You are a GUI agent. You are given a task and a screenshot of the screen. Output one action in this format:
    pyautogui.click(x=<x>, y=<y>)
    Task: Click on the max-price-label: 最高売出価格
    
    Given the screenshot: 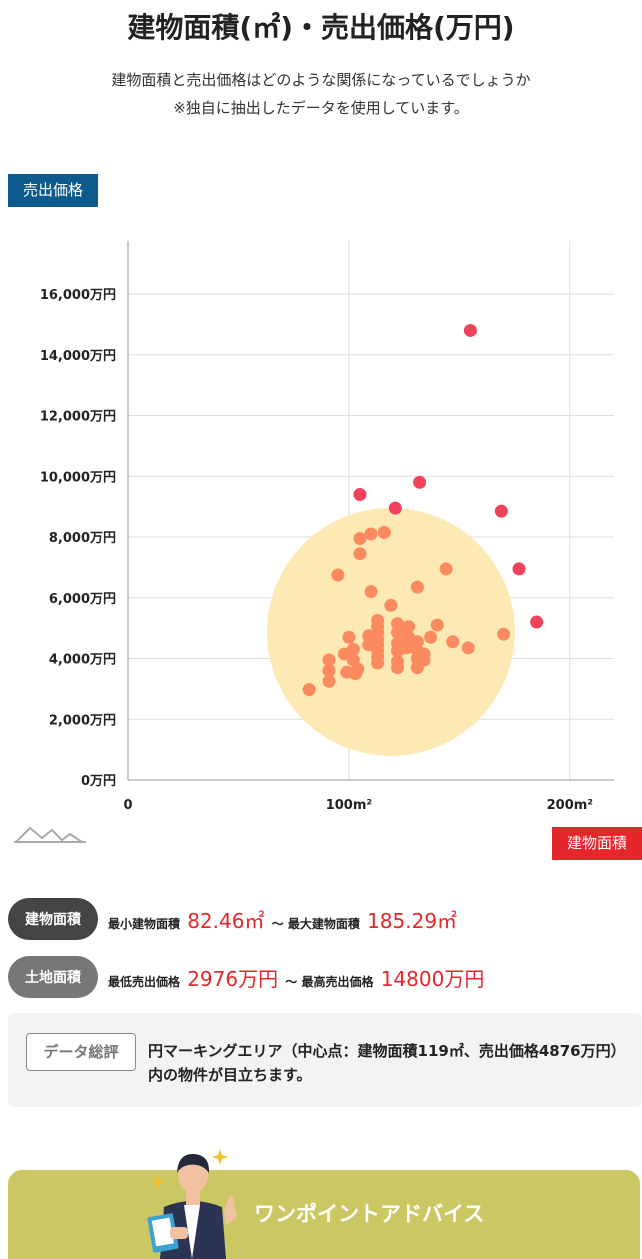 What is the action you would take?
    pyautogui.click(x=337, y=981)
    